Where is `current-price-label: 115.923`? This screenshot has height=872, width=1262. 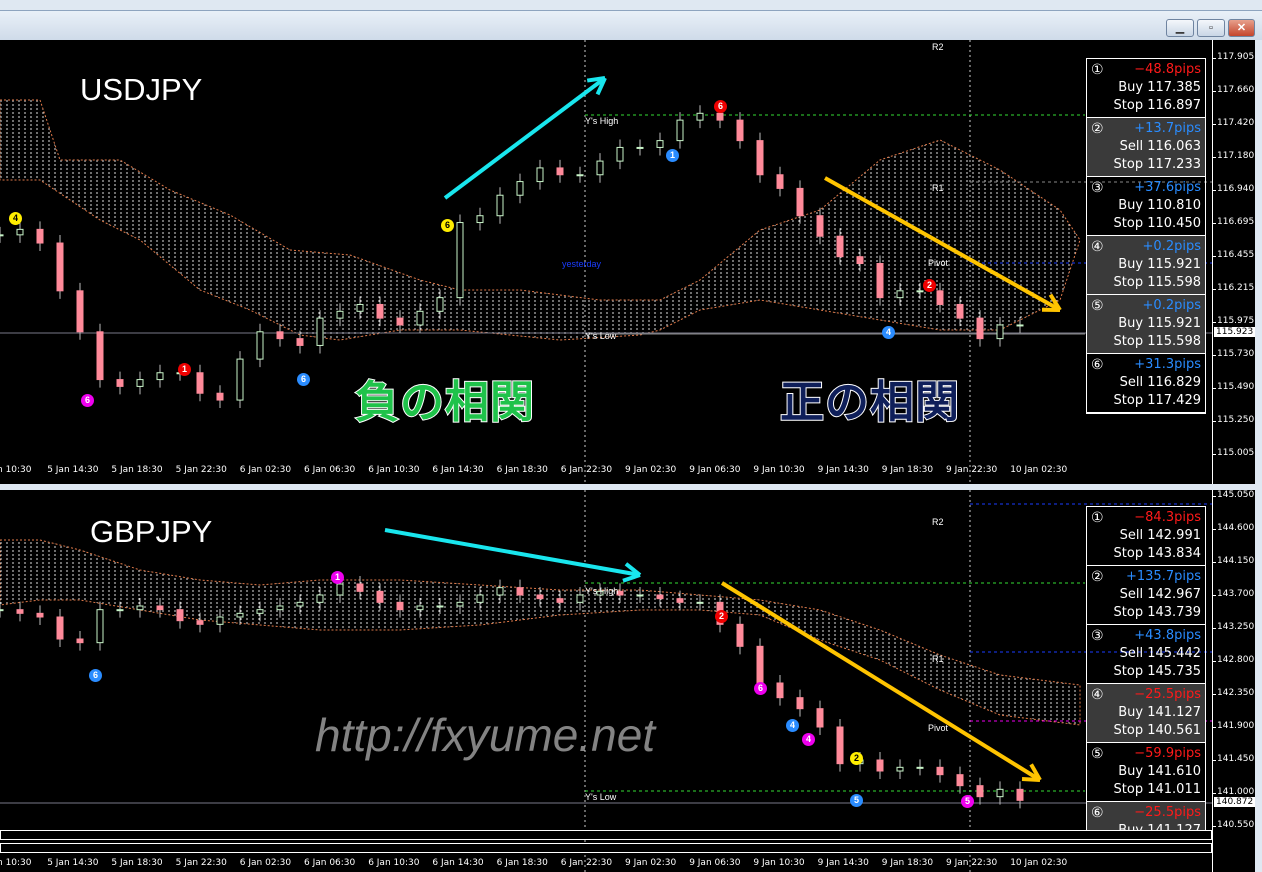
current-price-label: 115.923 is located at coordinates (1234, 332).